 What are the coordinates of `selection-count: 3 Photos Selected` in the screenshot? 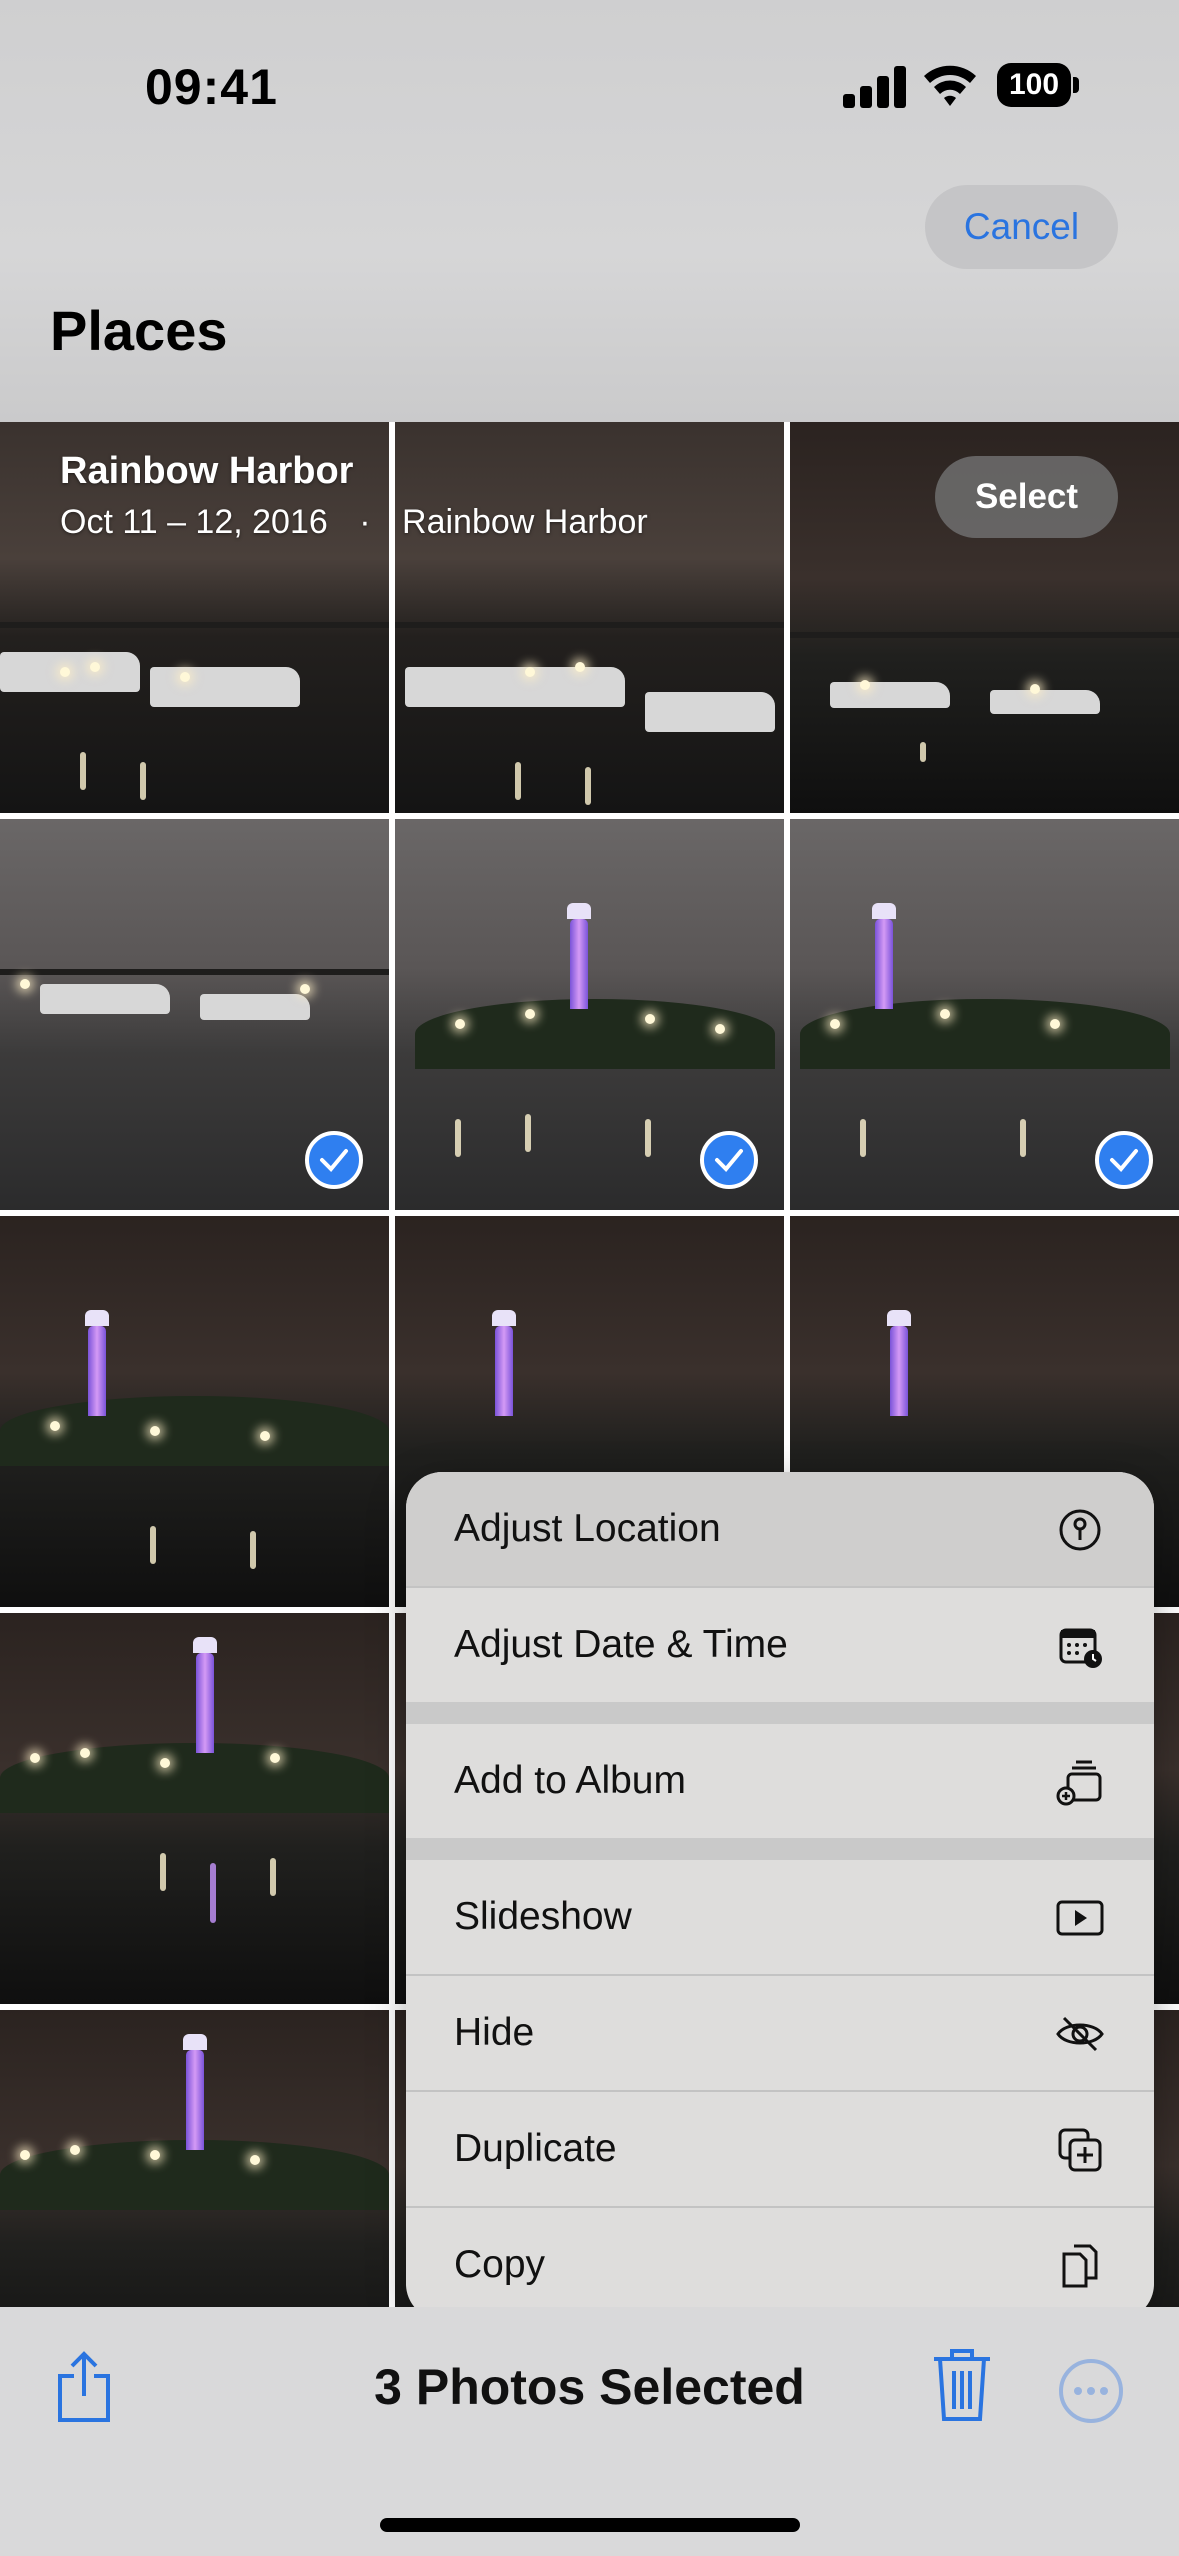 It's located at (589, 2387).